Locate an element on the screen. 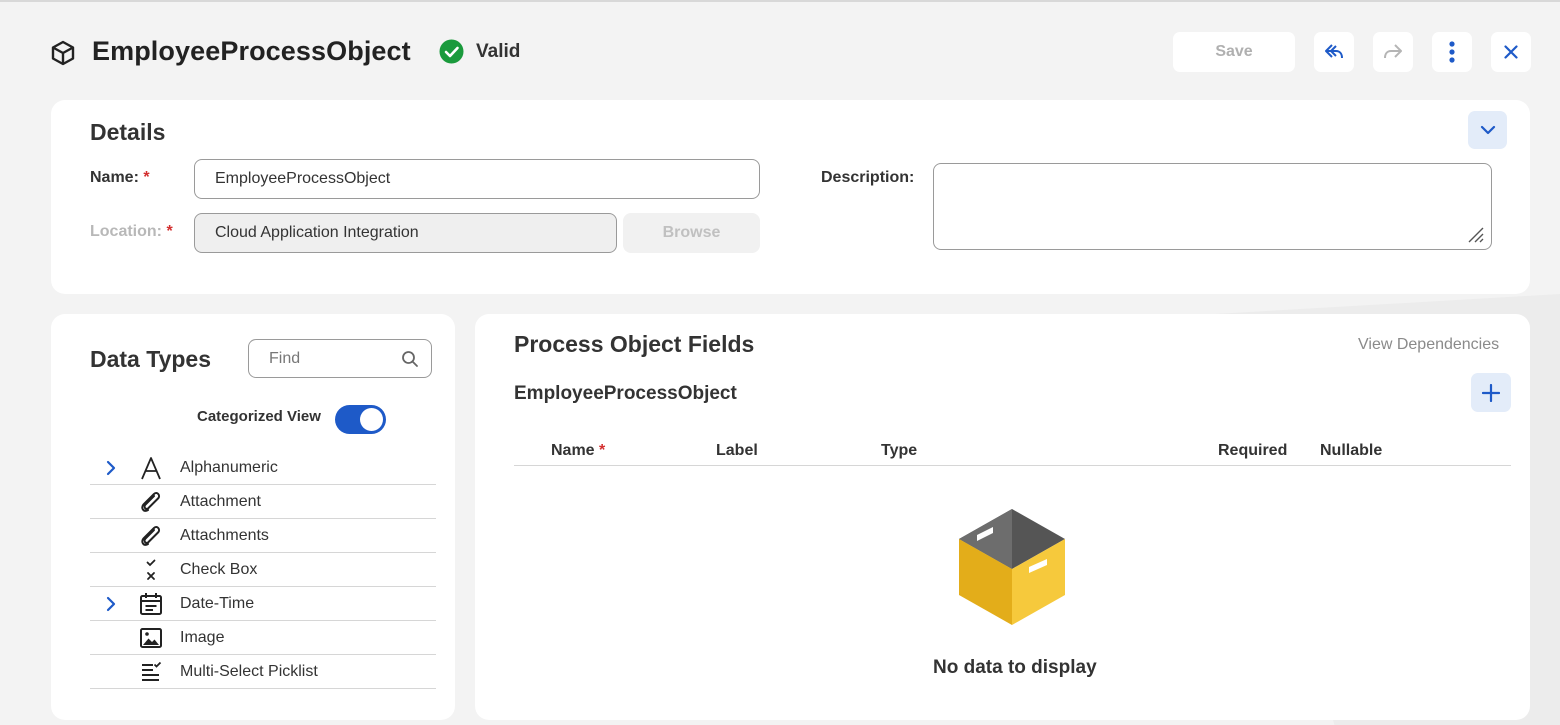 Image resolution: width=1560 pixels, height=725 pixels. valid-check-icon is located at coordinates (451, 51).